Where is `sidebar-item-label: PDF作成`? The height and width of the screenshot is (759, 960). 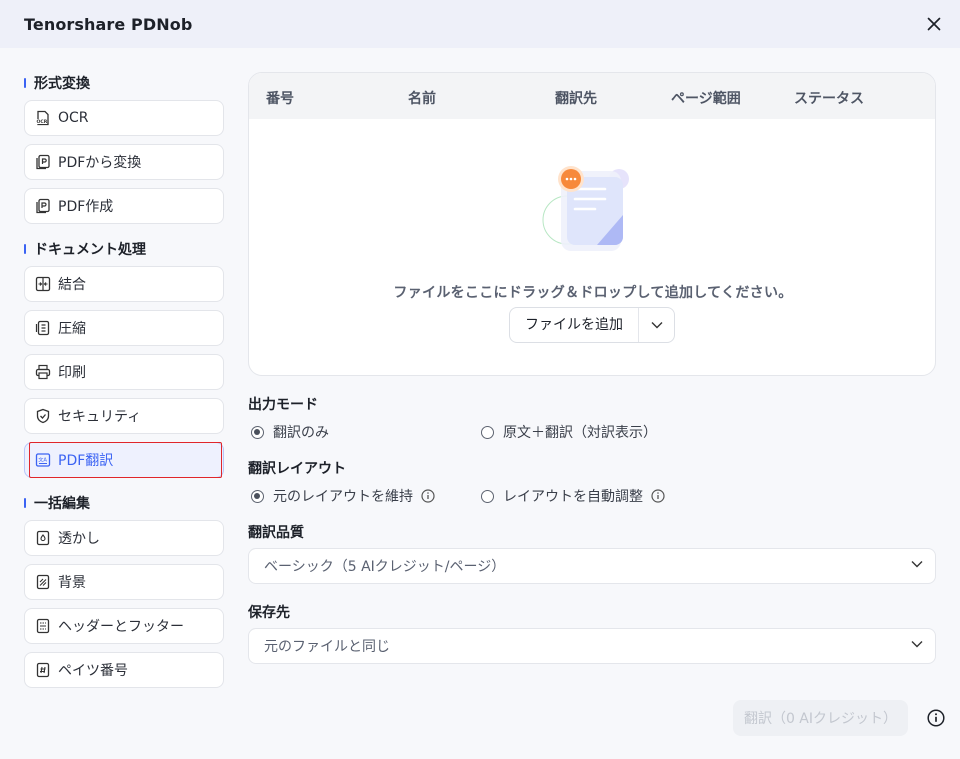
sidebar-item-label: PDF作成 is located at coordinates (86, 207).